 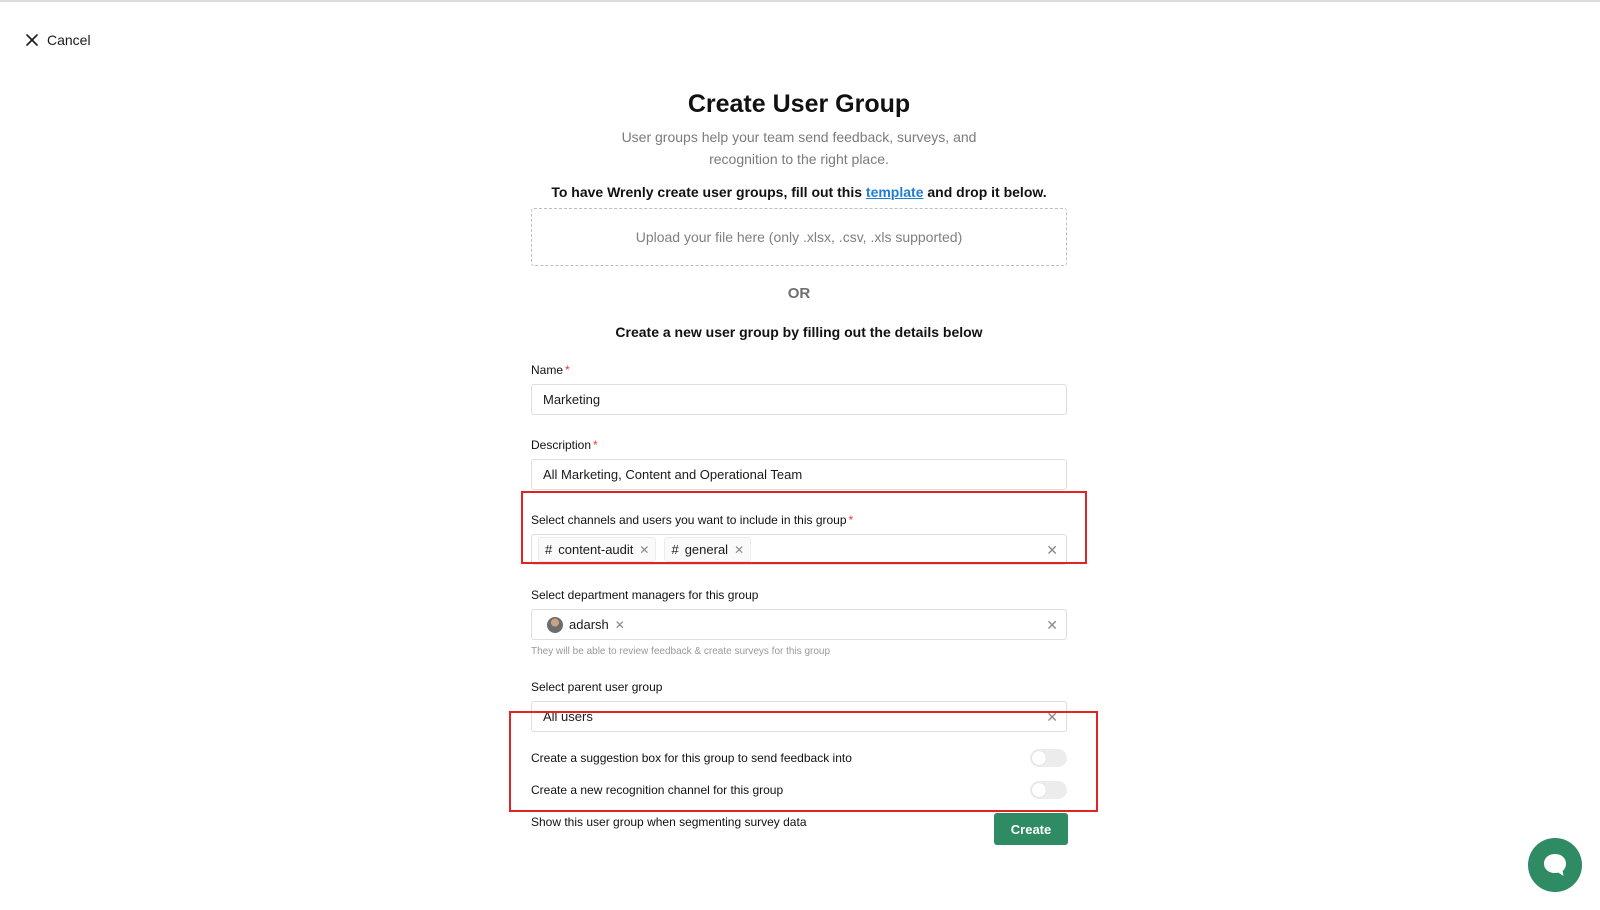 What do you see at coordinates (985, 192) in the screenshot?
I see `template-suffix: and drop it below.` at bounding box center [985, 192].